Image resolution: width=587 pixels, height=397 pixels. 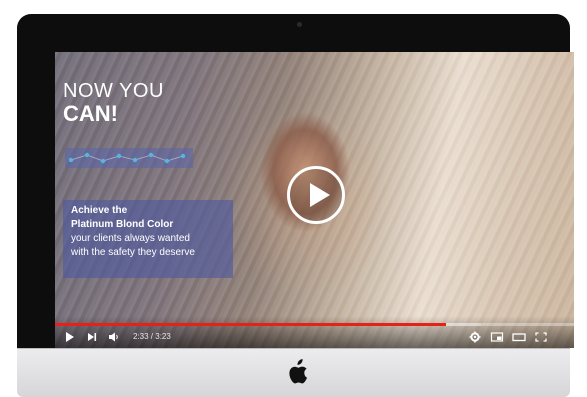 What do you see at coordinates (250, 324) in the screenshot?
I see `progress-played` at bounding box center [250, 324].